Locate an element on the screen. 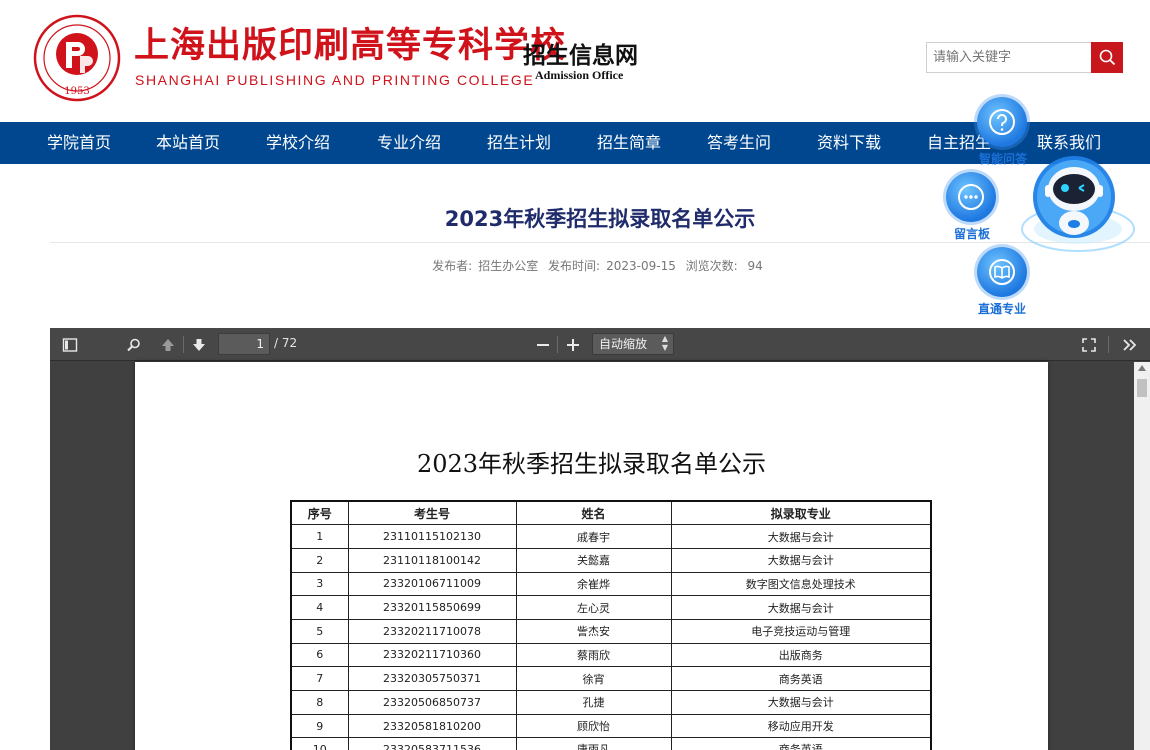 Image resolution: width=1150 pixels, height=750 pixels. table-header-row: 序号 考生号 姓名 拟录取专业 is located at coordinates (611, 513).